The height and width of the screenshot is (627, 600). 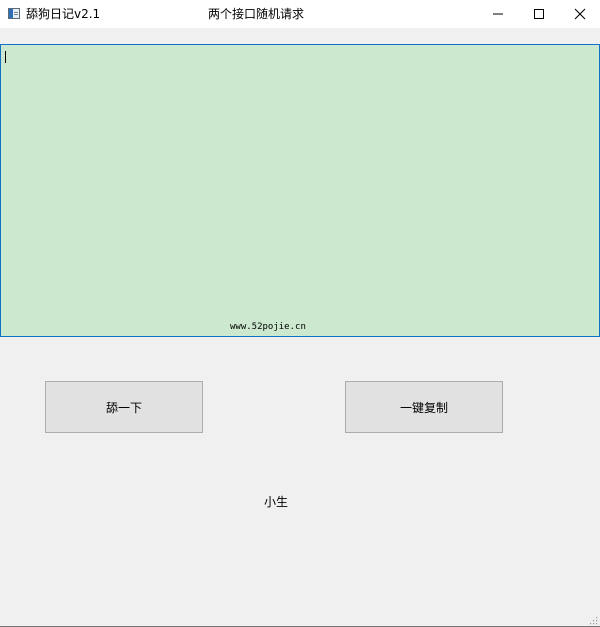 I want to click on maximize-icon, so click(x=539, y=14).